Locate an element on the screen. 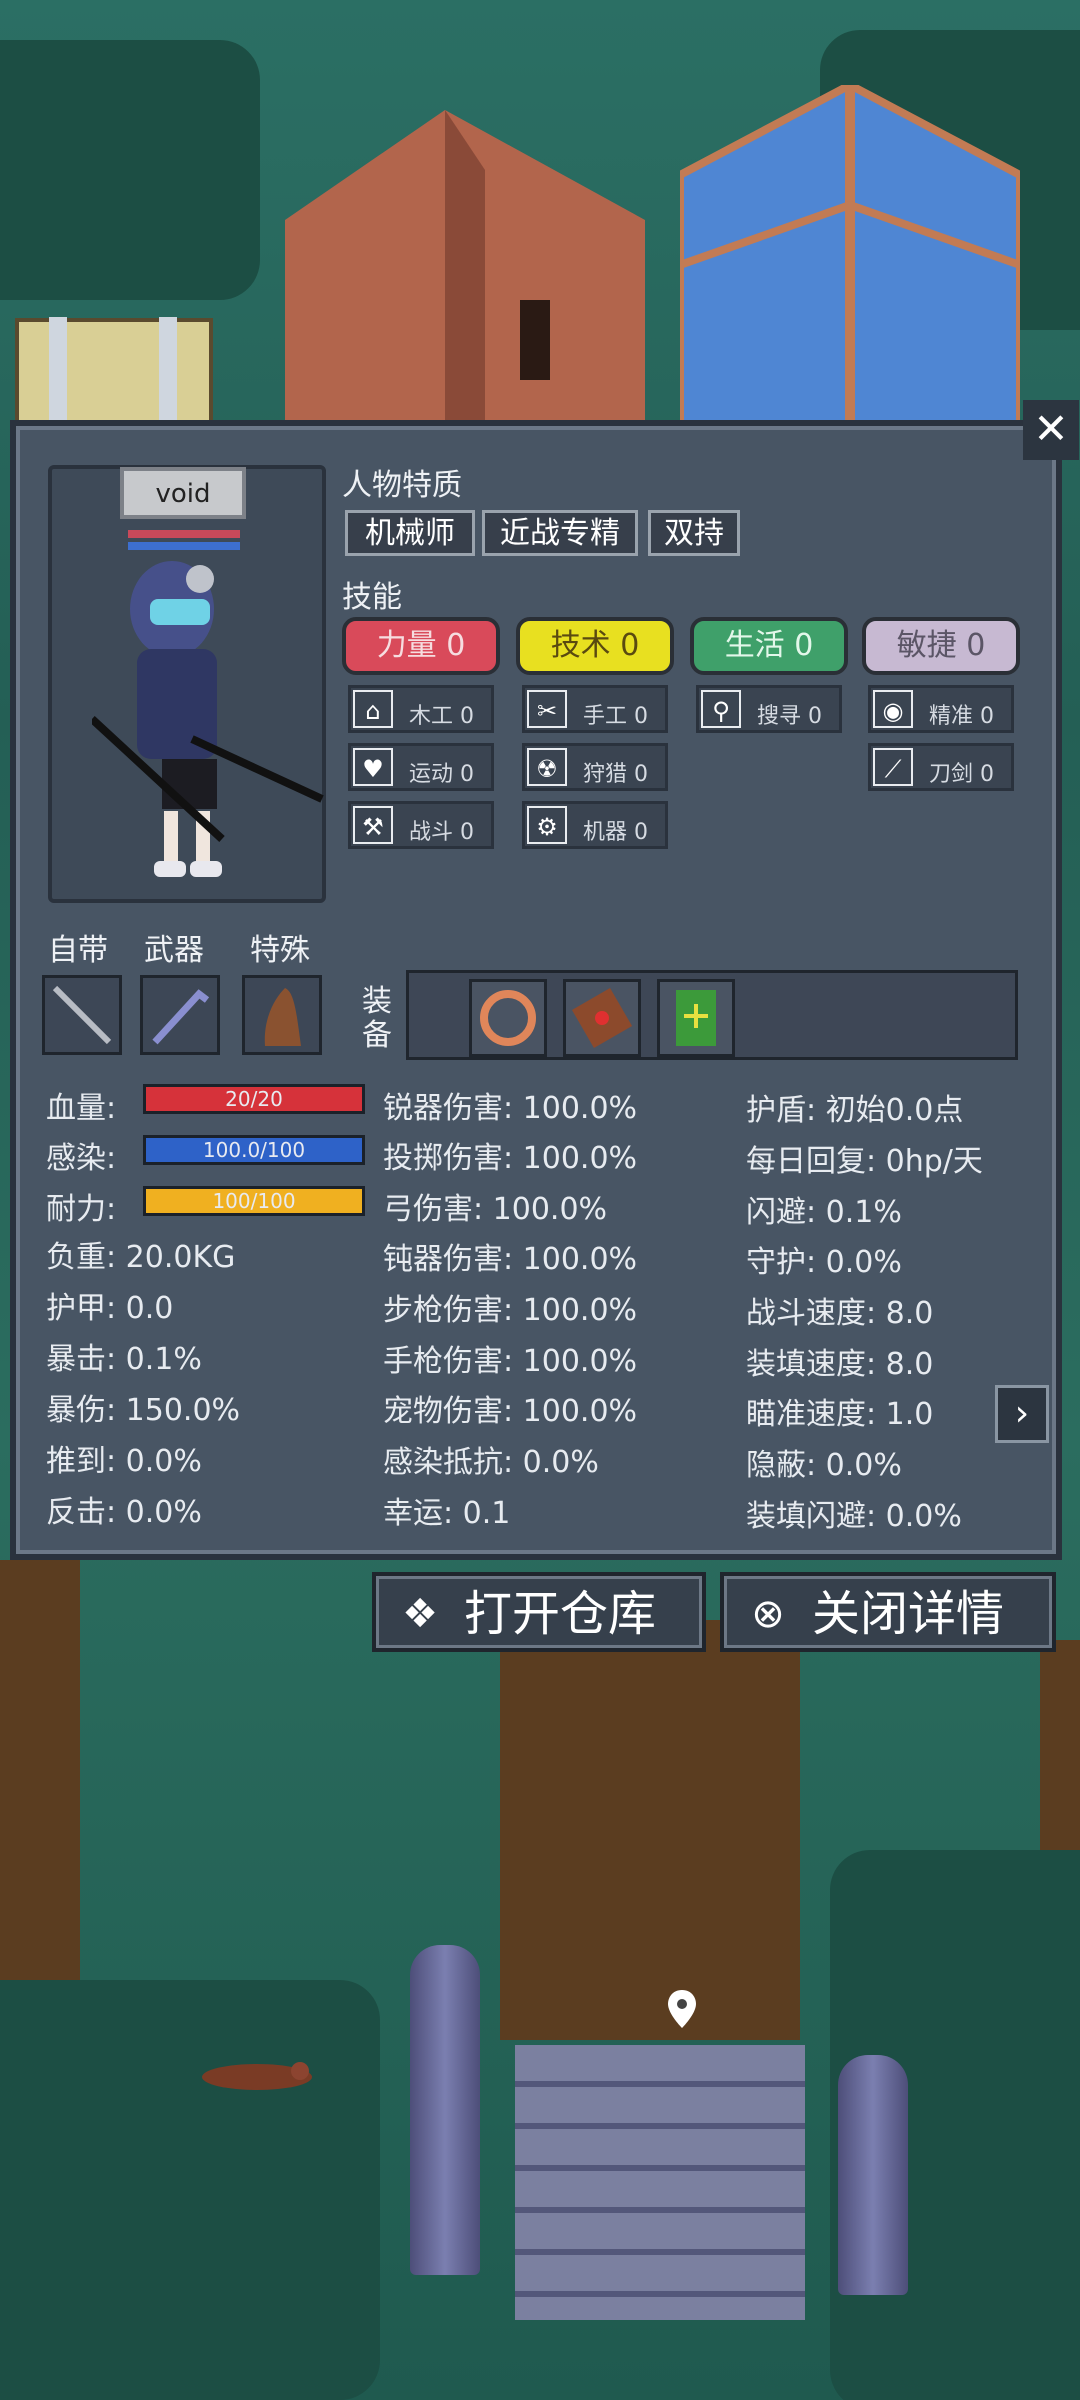 The width and height of the screenshot is (1080, 2400). stat-daily-regen: 每日回复: 0hp/天 is located at coordinates (864, 1161).